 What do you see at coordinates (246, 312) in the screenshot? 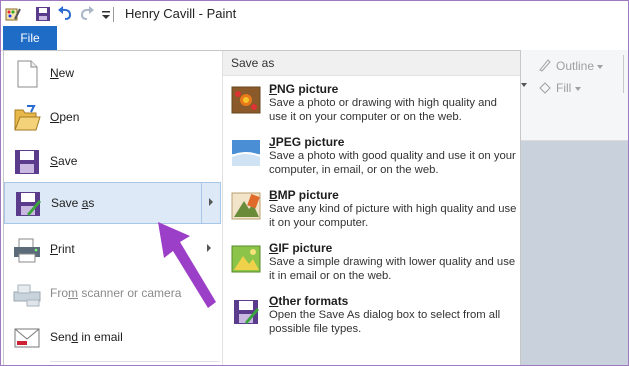
I see `other-formats-icon` at bounding box center [246, 312].